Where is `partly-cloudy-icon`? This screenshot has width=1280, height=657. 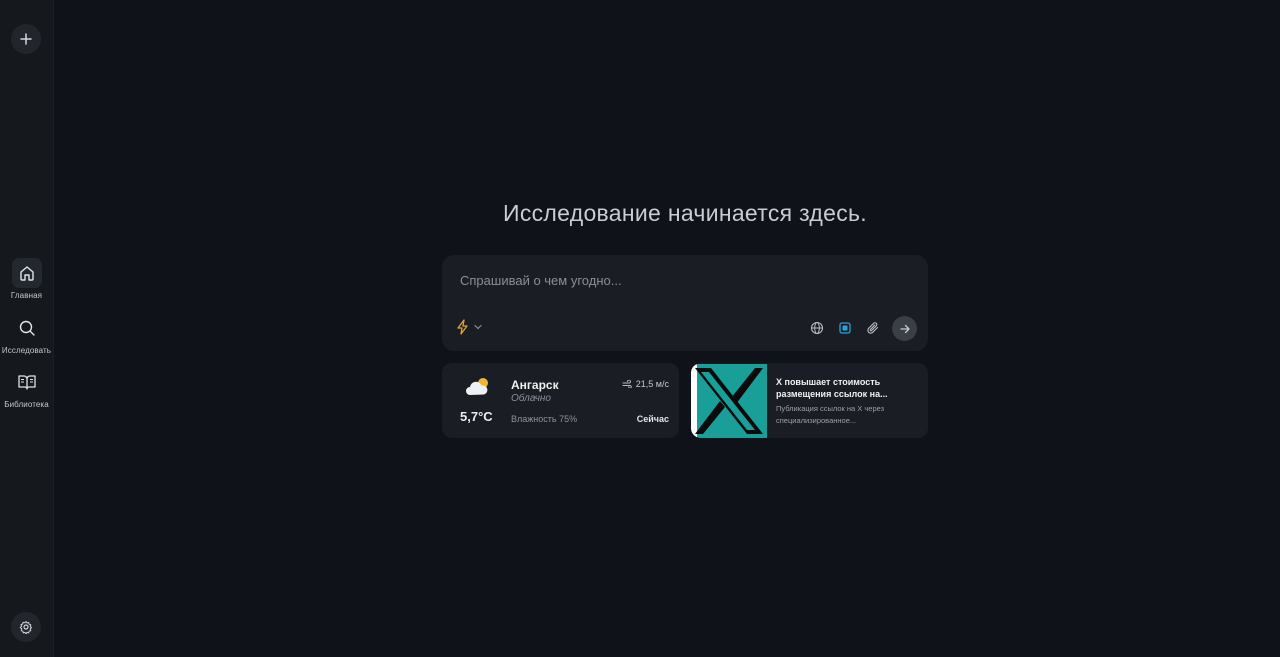
partly-cloudy-icon is located at coordinates (478, 389).